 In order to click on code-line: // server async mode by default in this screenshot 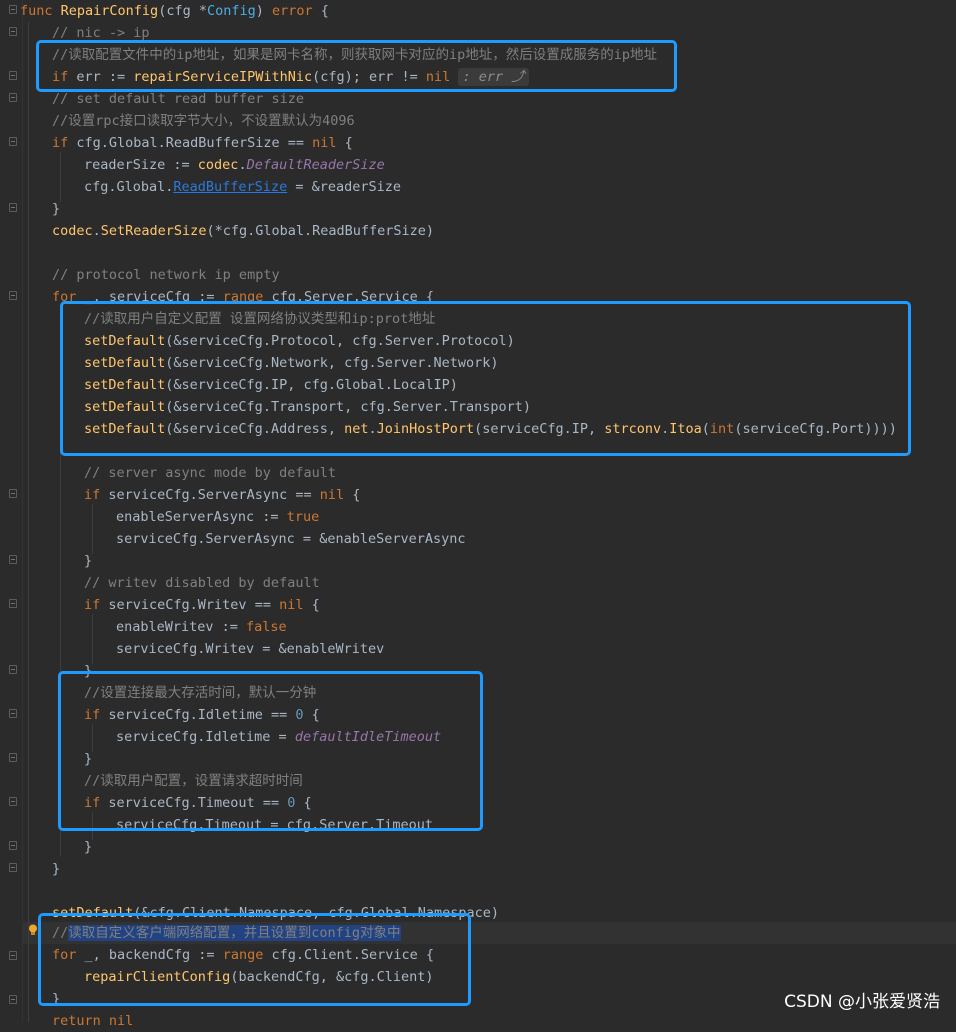, I will do `click(210, 473)`.